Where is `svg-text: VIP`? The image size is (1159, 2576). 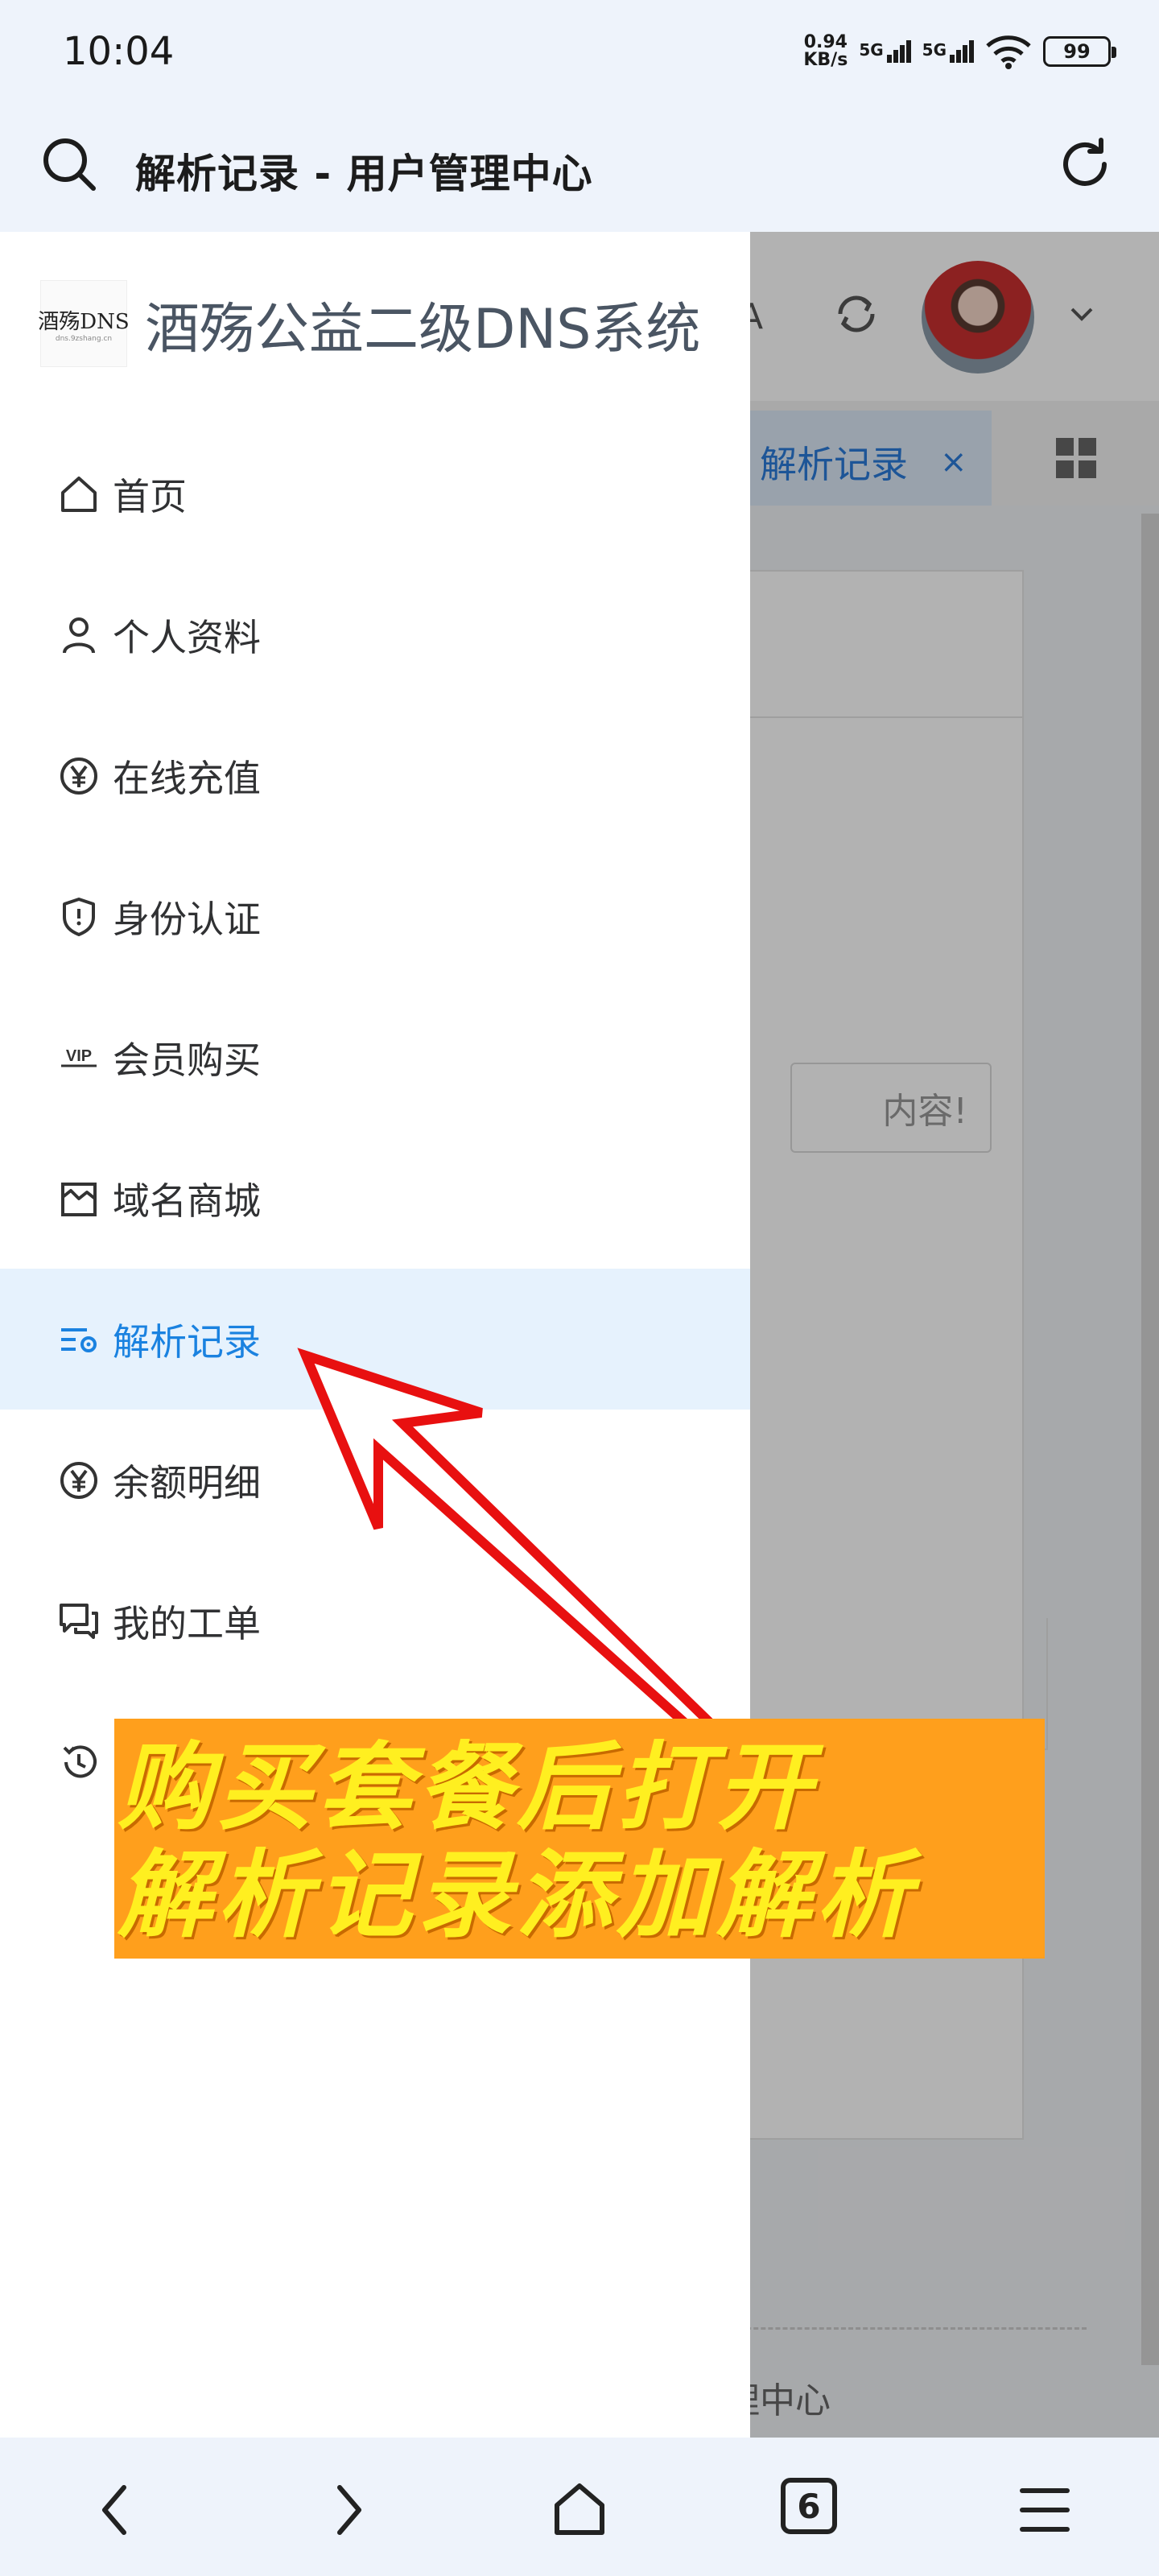 svg-text: VIP is located at coordinates (79, 1056).